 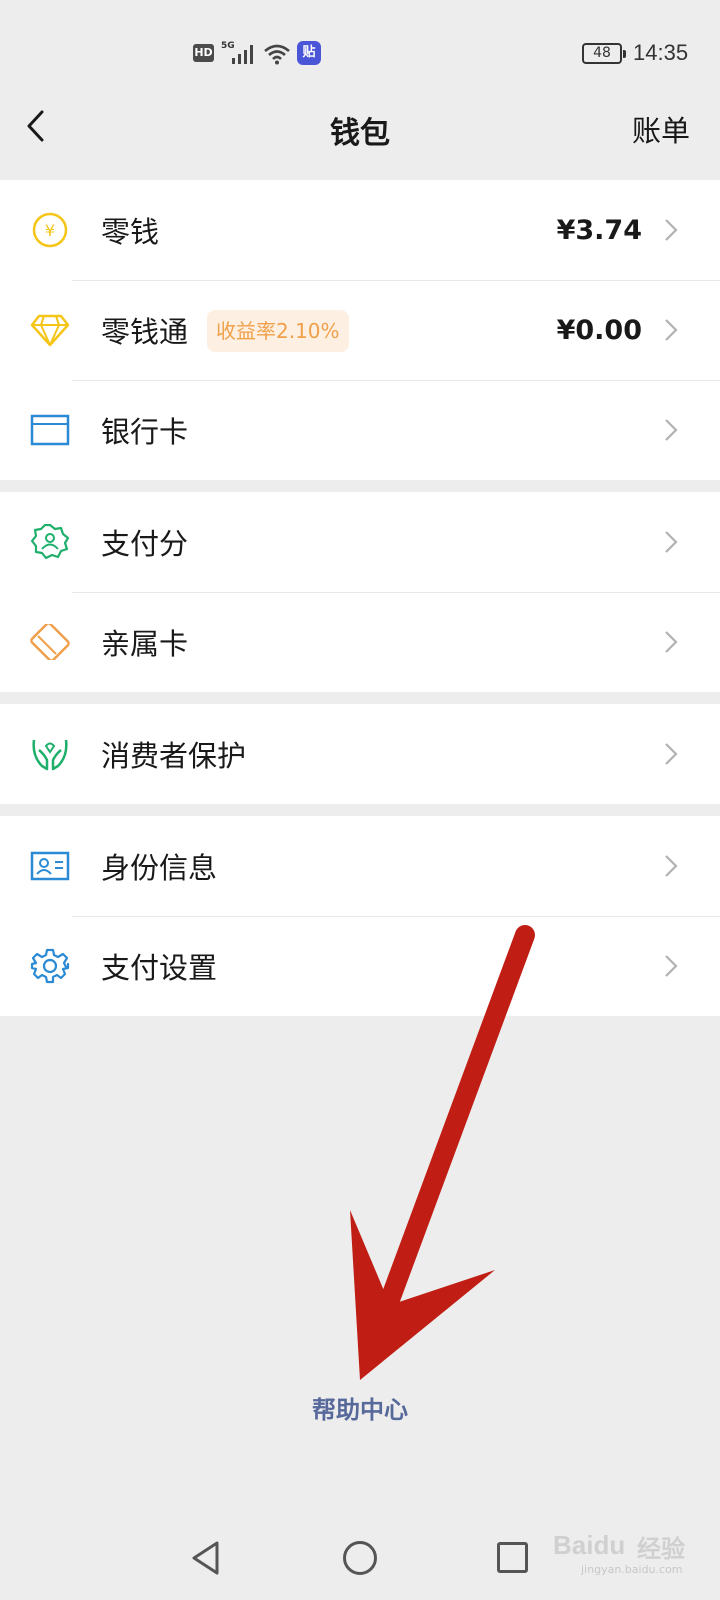 I want to click on pay-score-icon, so click(x=50, y=542).